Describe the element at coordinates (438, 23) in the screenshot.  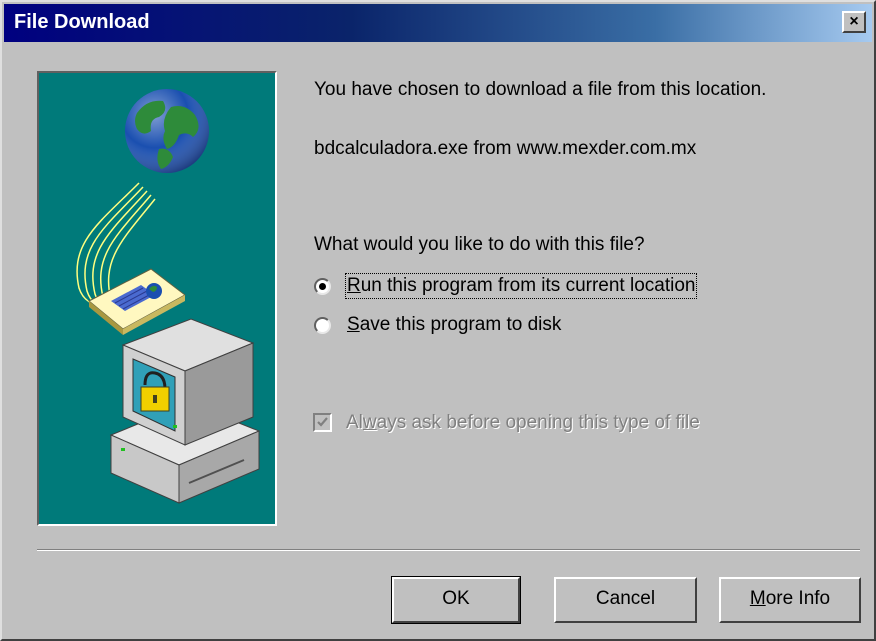
I see `title-bar: File Download ×` at that location.